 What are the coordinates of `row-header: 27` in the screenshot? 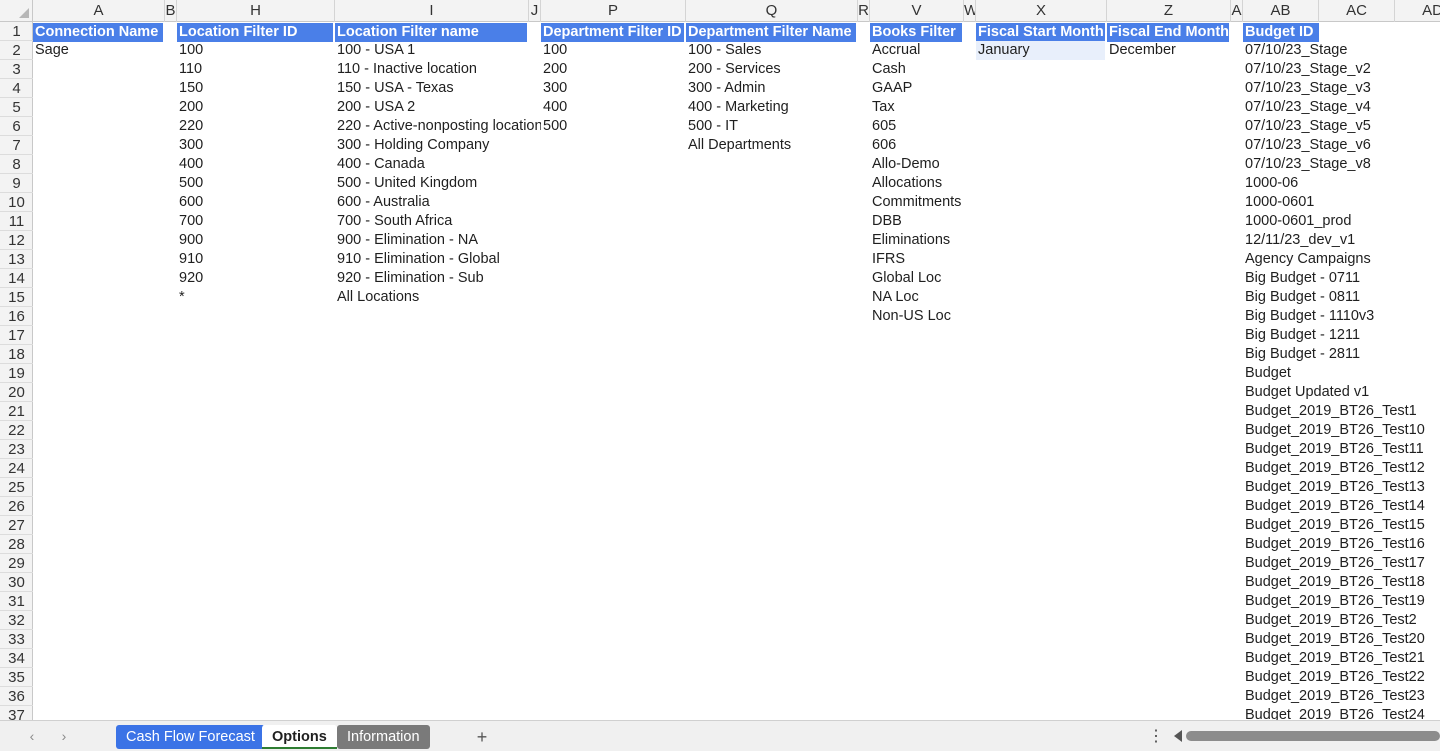 It's located at (16, 525).